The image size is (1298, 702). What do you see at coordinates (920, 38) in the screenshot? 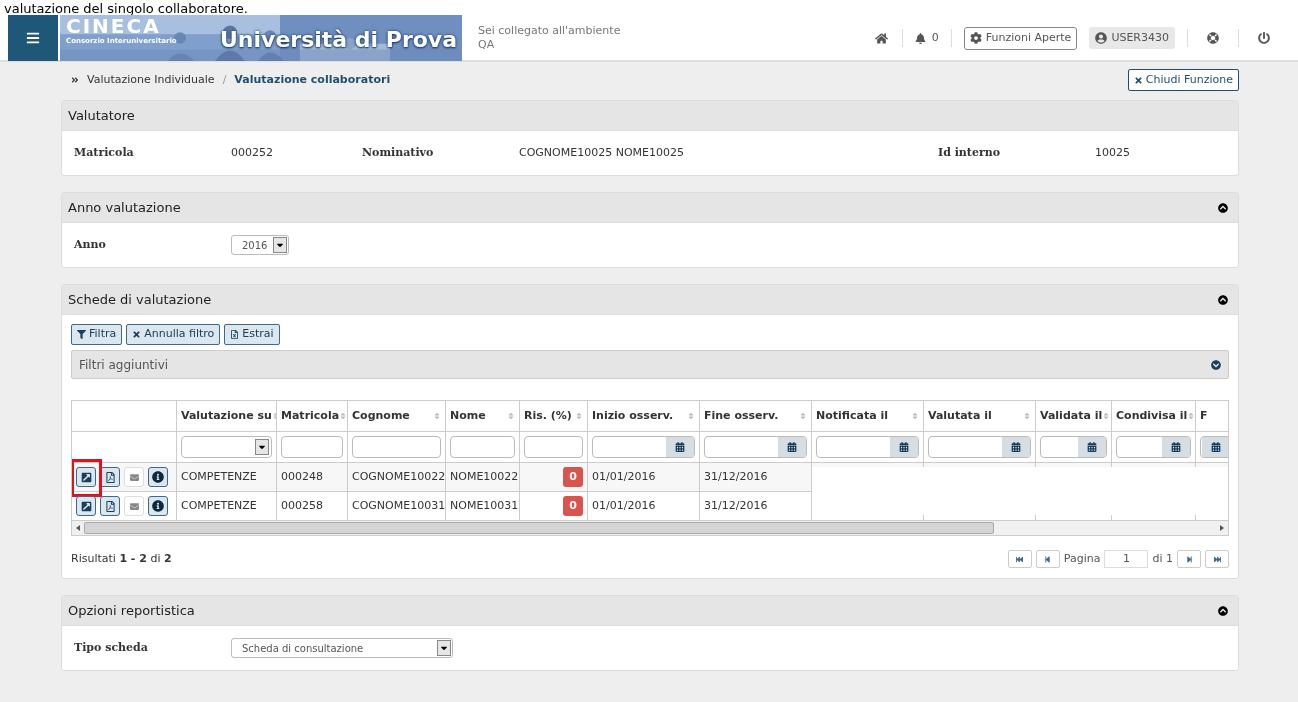
I see `bell-icon` at bounding box center [920, 38].